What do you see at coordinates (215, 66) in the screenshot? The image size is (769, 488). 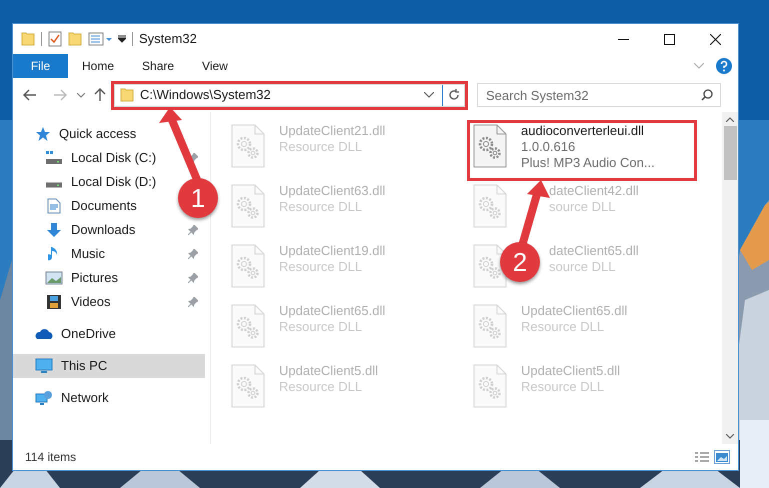 I see `ribbon-tab: View` at bounding box center [215, 66].